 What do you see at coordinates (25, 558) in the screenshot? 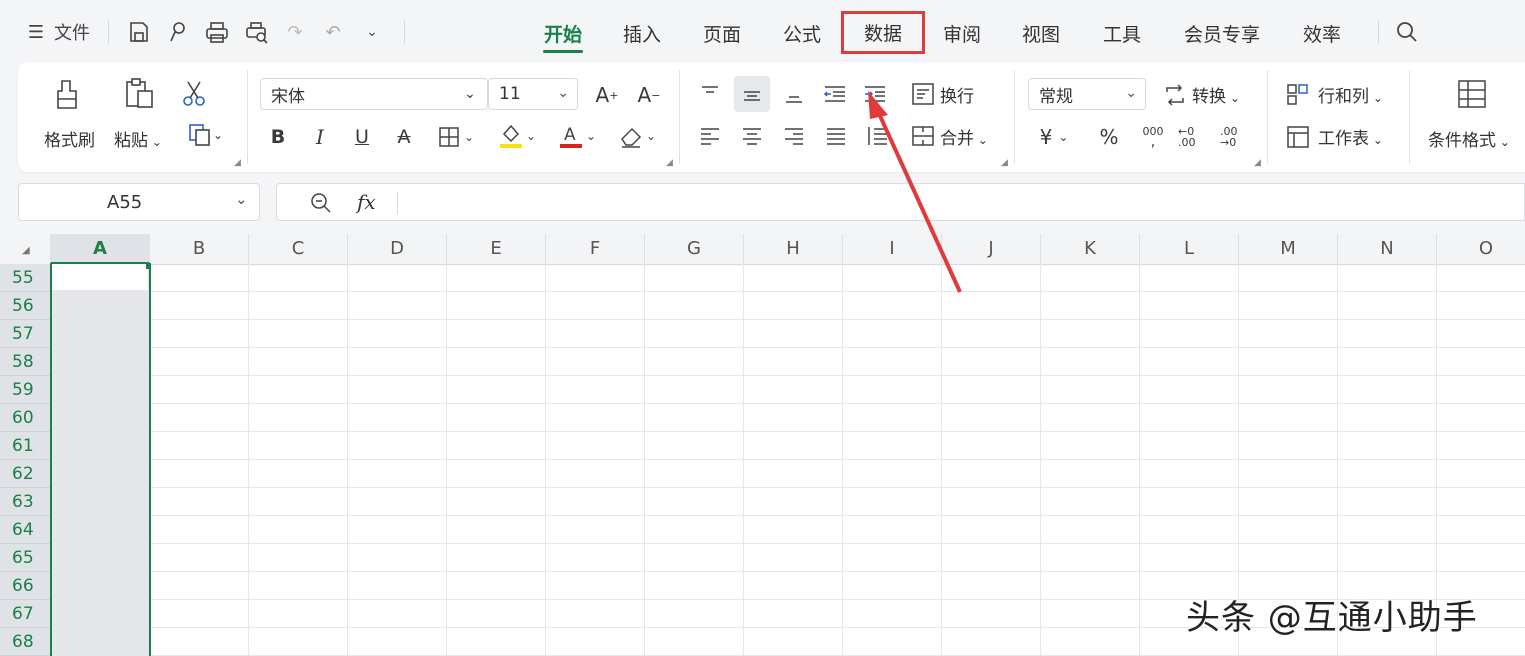
I see `row-header-65: 65` at bounding box center [25, 558].